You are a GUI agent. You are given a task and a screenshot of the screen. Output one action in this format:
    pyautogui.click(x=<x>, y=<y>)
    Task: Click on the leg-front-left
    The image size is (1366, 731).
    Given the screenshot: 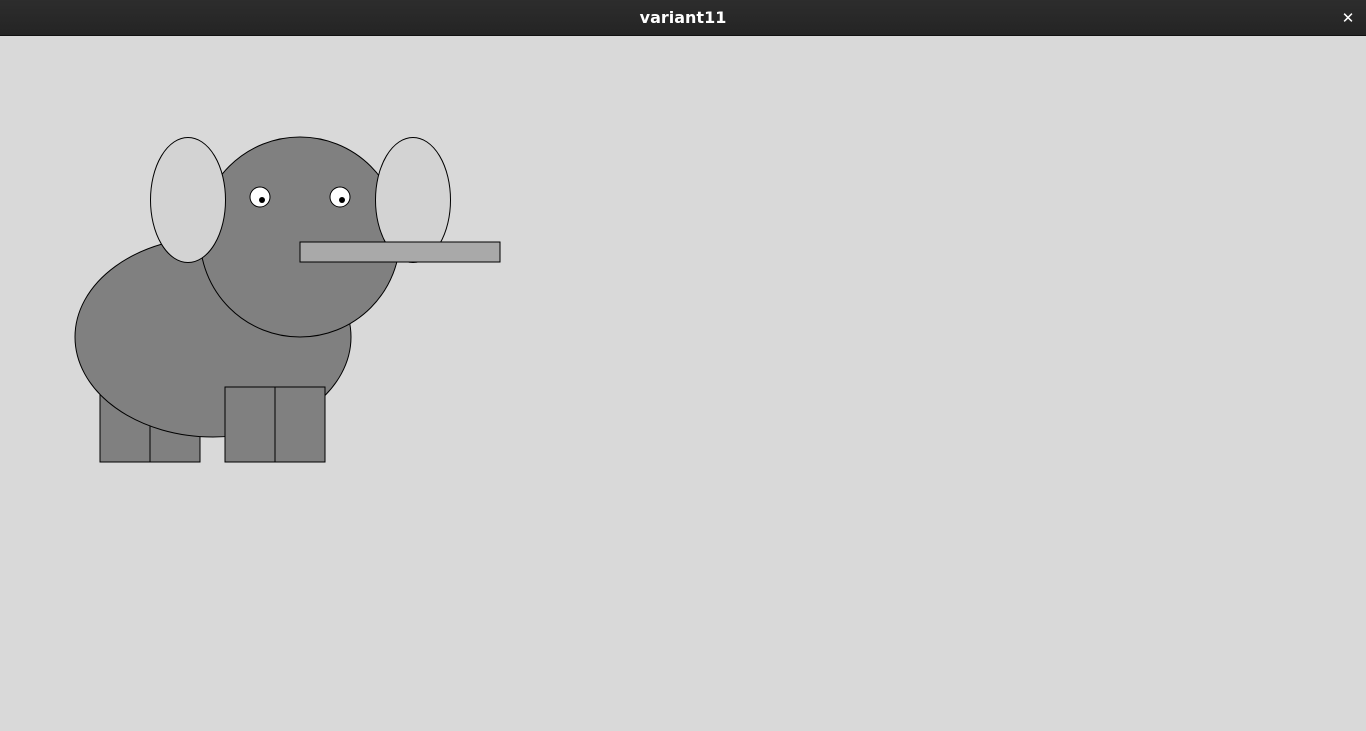 What is the action you would take?
    pyautogui.click(x=250, y=424)
    